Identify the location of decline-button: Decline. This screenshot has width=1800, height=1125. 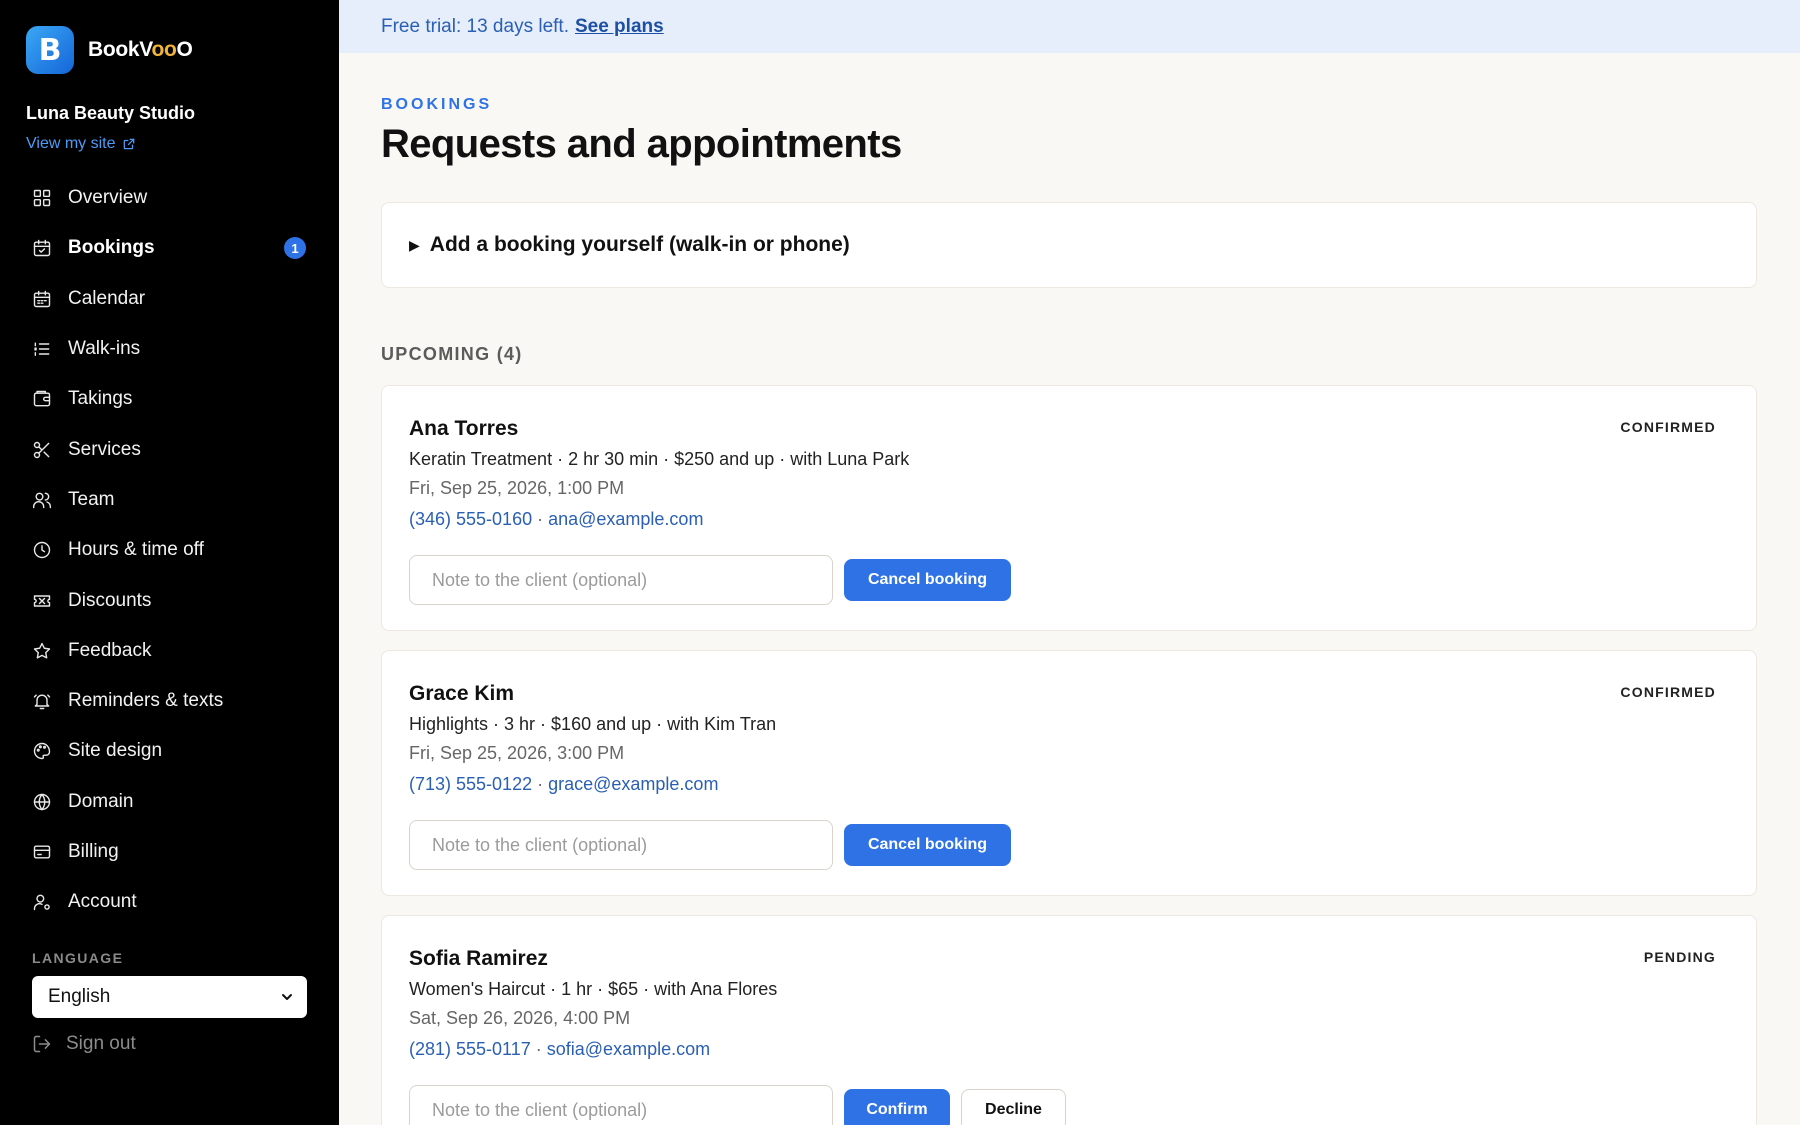
(1013, 1107).